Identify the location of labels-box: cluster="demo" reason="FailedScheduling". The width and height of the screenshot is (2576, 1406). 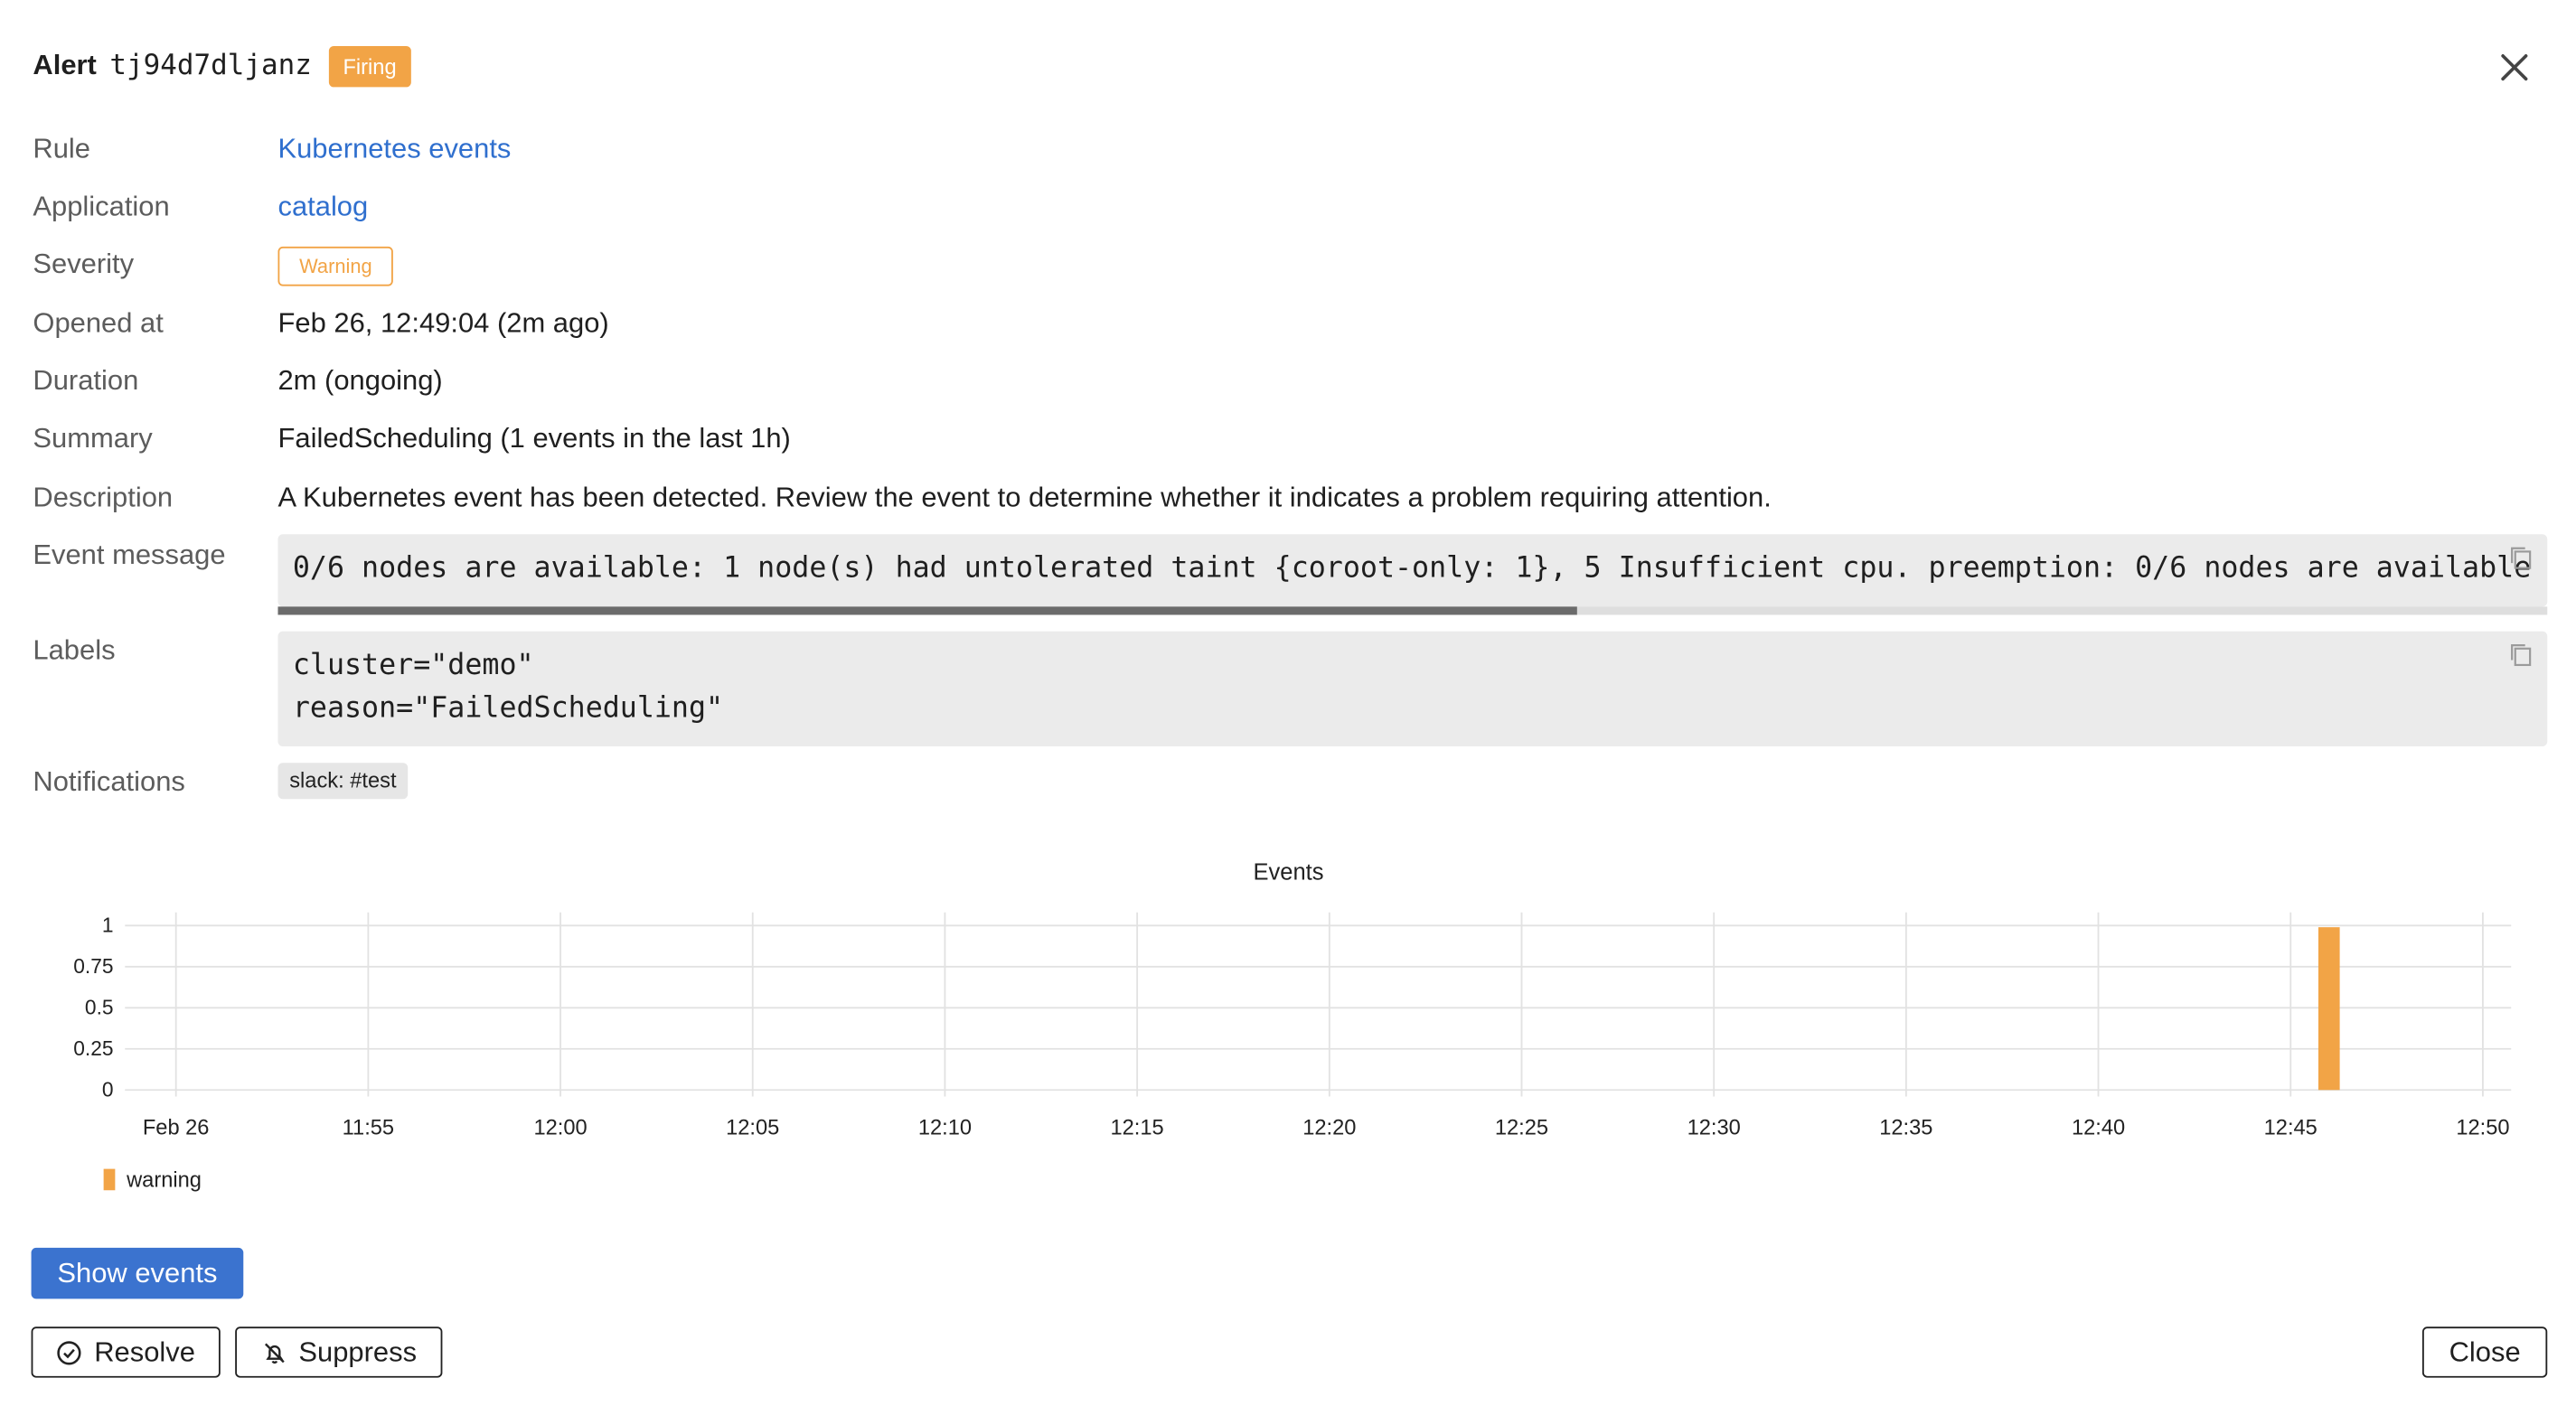
(1413, 689).